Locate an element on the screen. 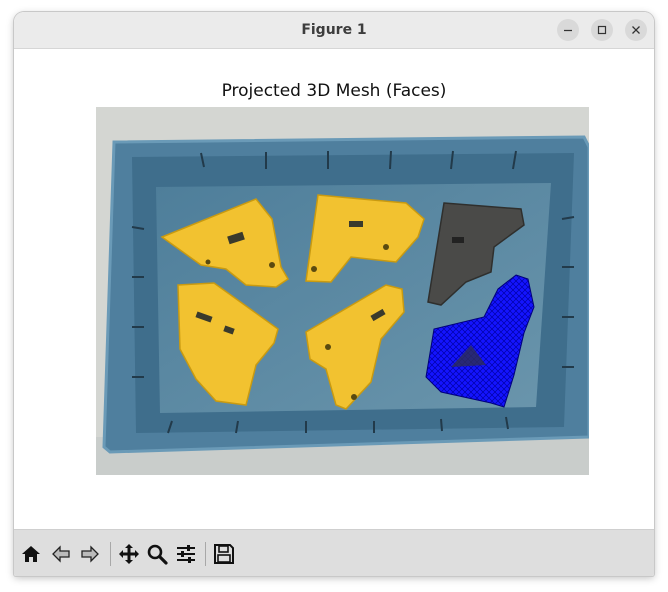 The width and height of the screenshot is (668, 592). minimize-button is located at coordinates (568, 30).